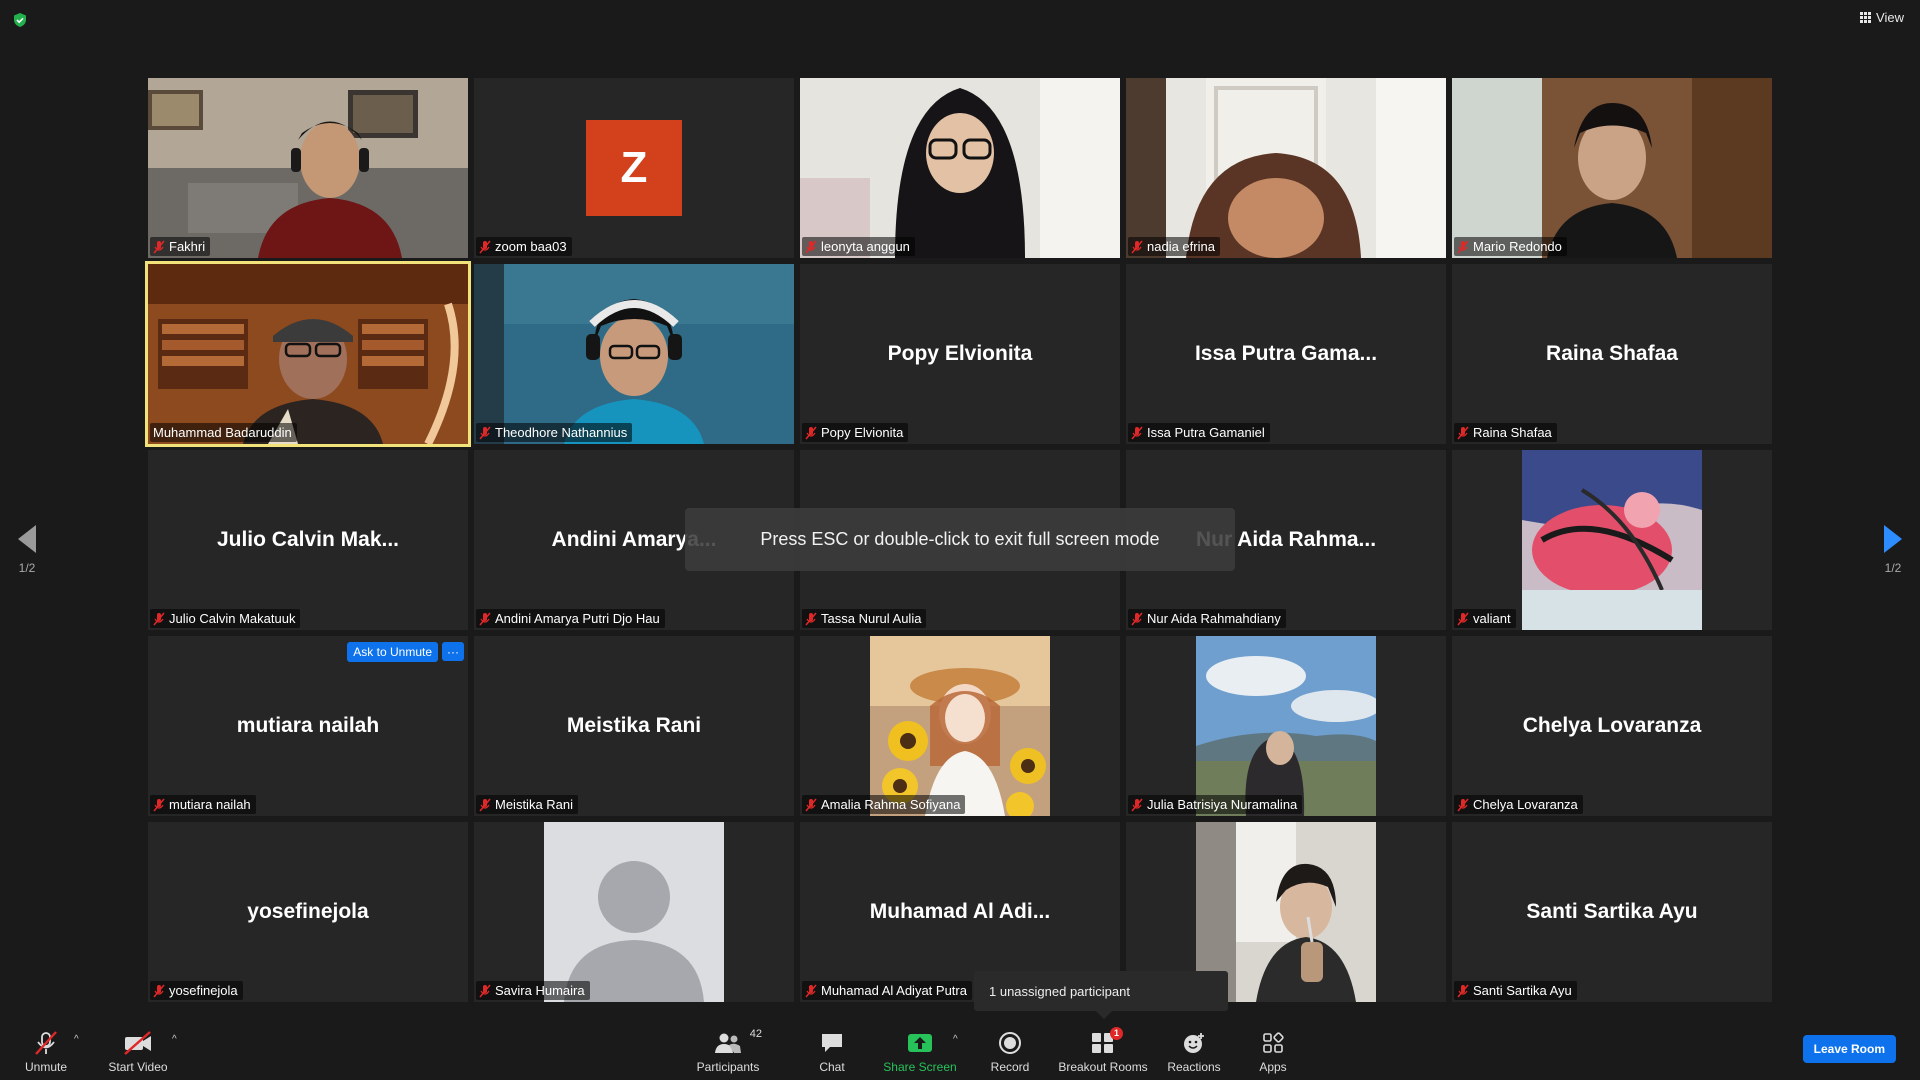 This screenshot has width=1920, height=1080. What do you see at coordinates (1510, 246) in the screenshot?
I see `participant-name-label: Mario Redondo` at bounding box center [1510, 246].